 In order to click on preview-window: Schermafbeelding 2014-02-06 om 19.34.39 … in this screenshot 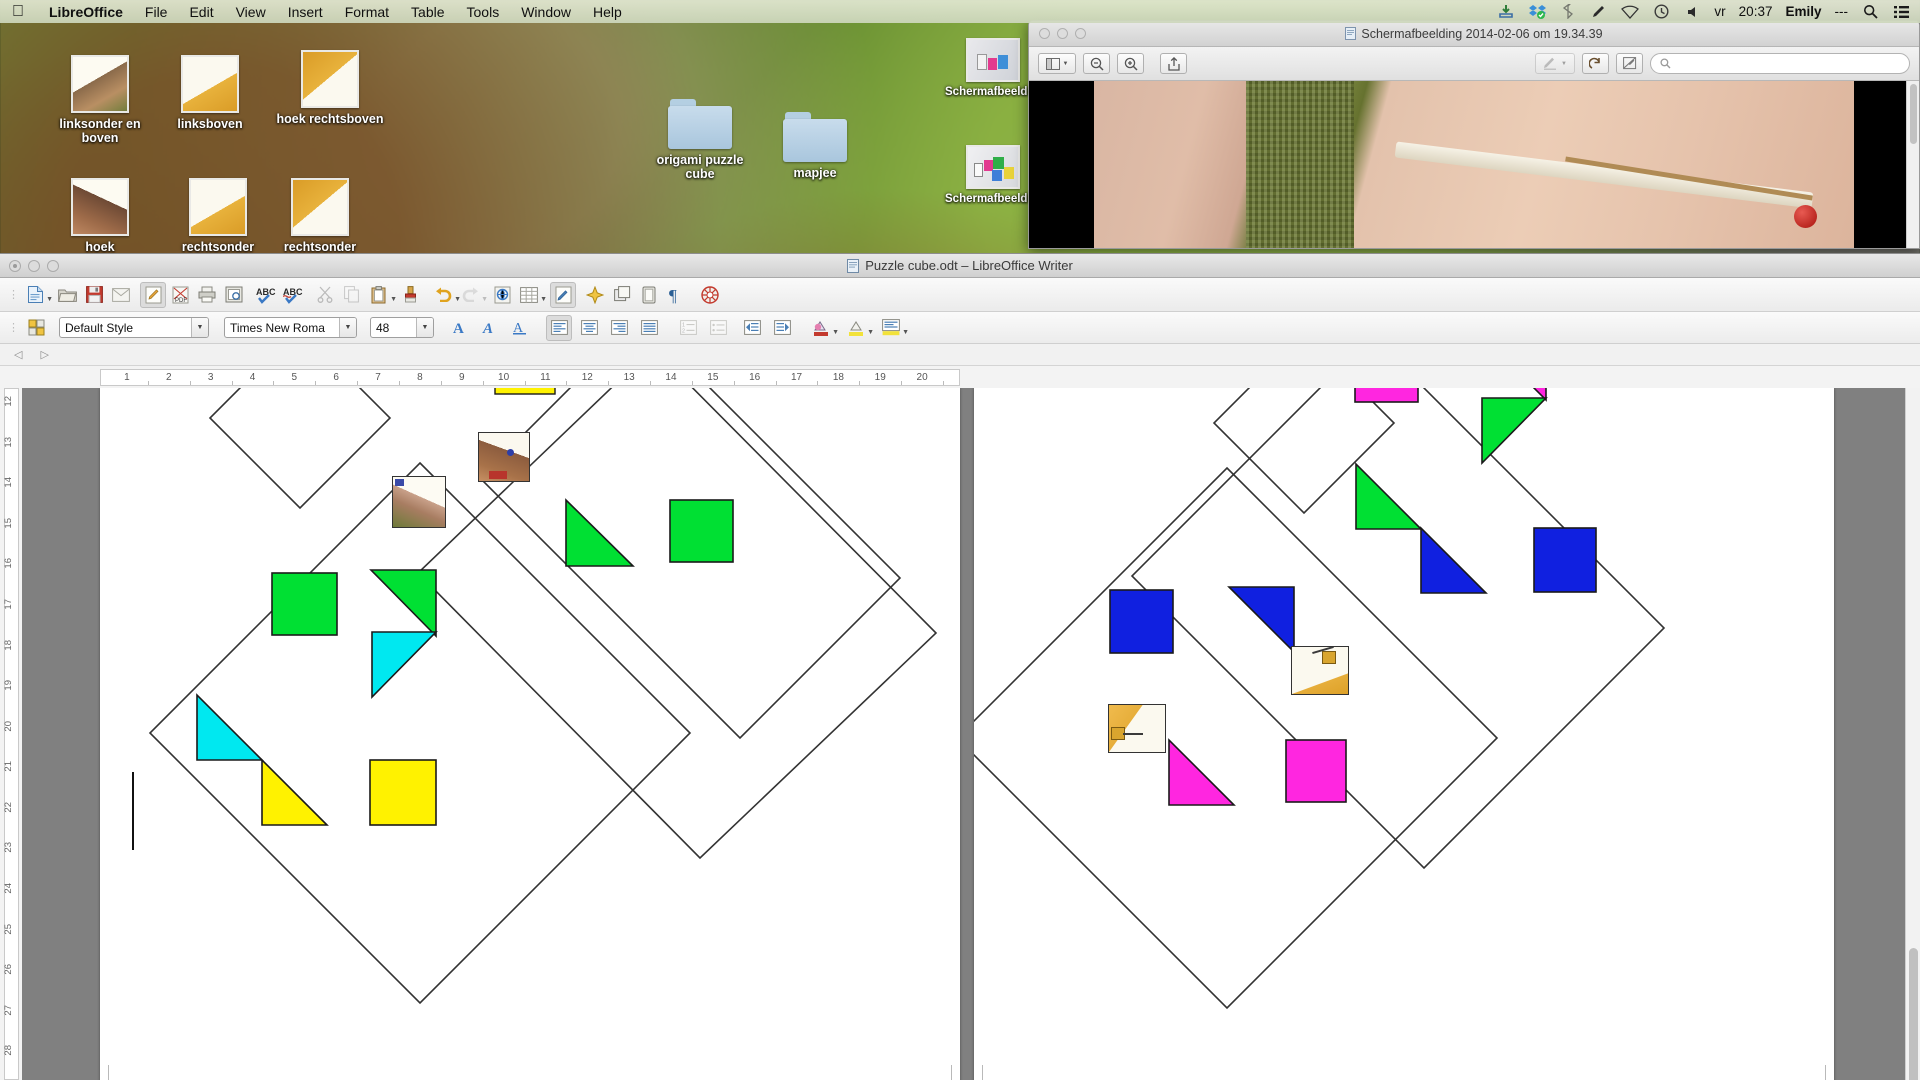, I will do `click(1474, 134)`.